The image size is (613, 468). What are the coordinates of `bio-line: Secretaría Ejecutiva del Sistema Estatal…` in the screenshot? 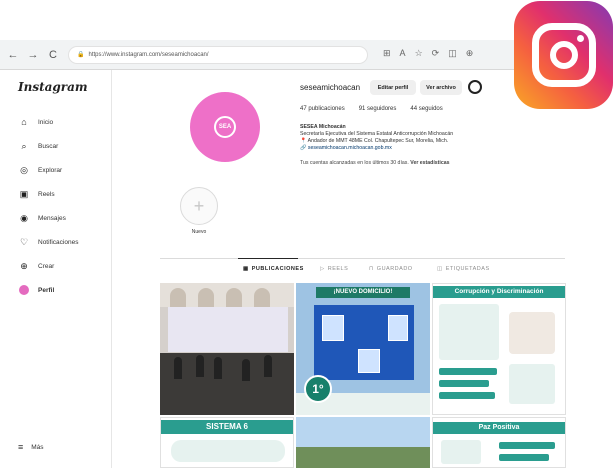 It's located at (377, 134).